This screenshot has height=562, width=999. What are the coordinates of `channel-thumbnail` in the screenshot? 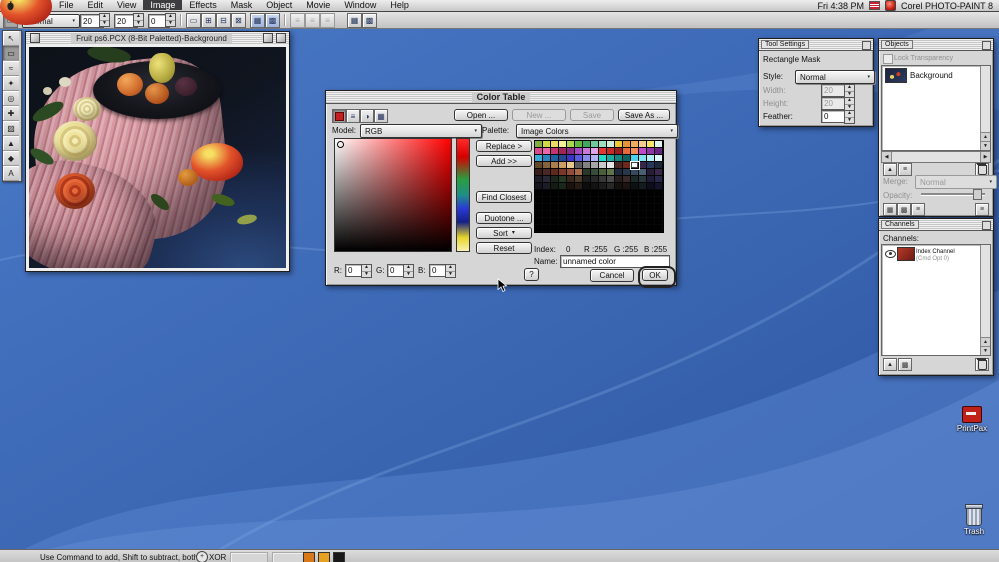 It's located at (906, 254).